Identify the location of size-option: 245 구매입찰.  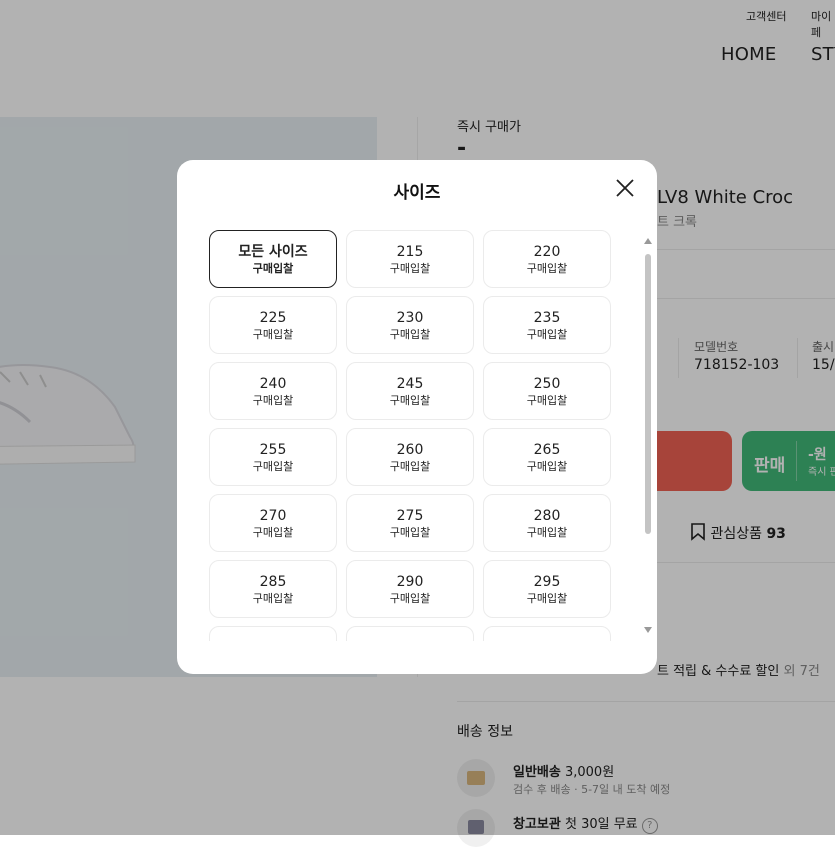
(410, 391).